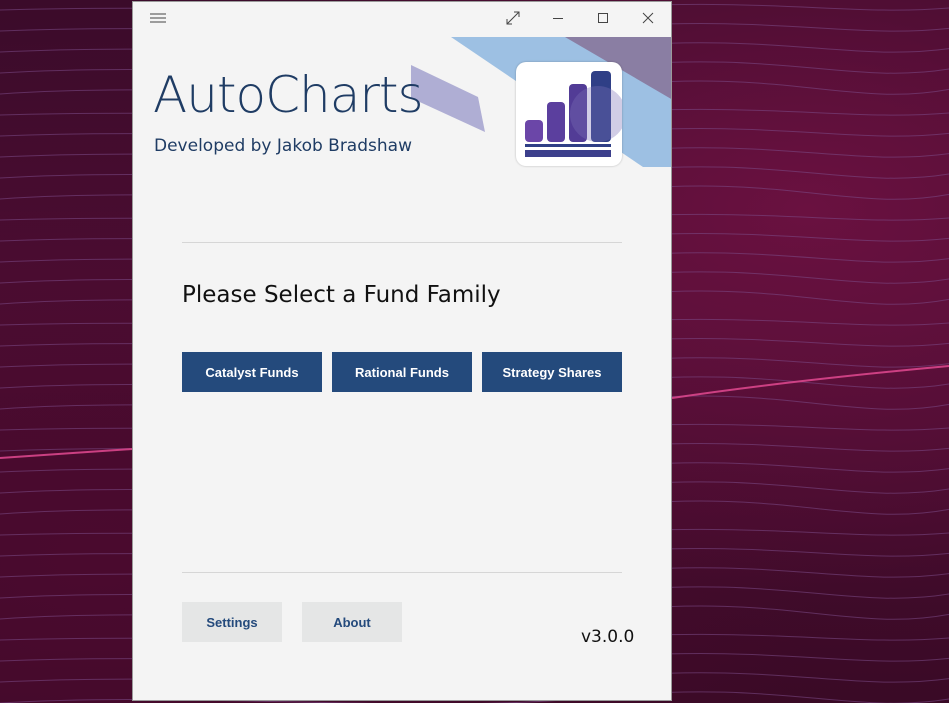 This screenshot has width=949, height=703. Describe the element at coordinates (352, 622) in the screenshot. I see `about-button: About` at that location.